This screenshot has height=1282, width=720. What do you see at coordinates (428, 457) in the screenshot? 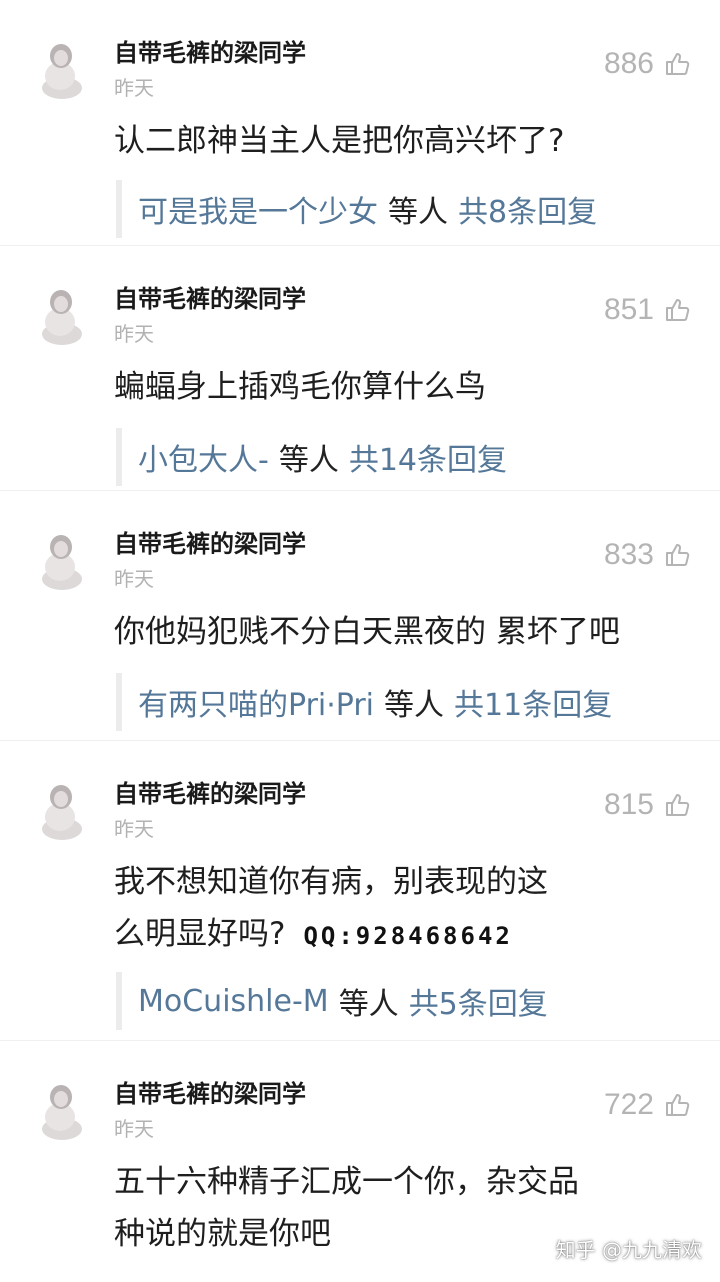
I see `reply-total: 共14条回复` at bounding box center [428, 457].